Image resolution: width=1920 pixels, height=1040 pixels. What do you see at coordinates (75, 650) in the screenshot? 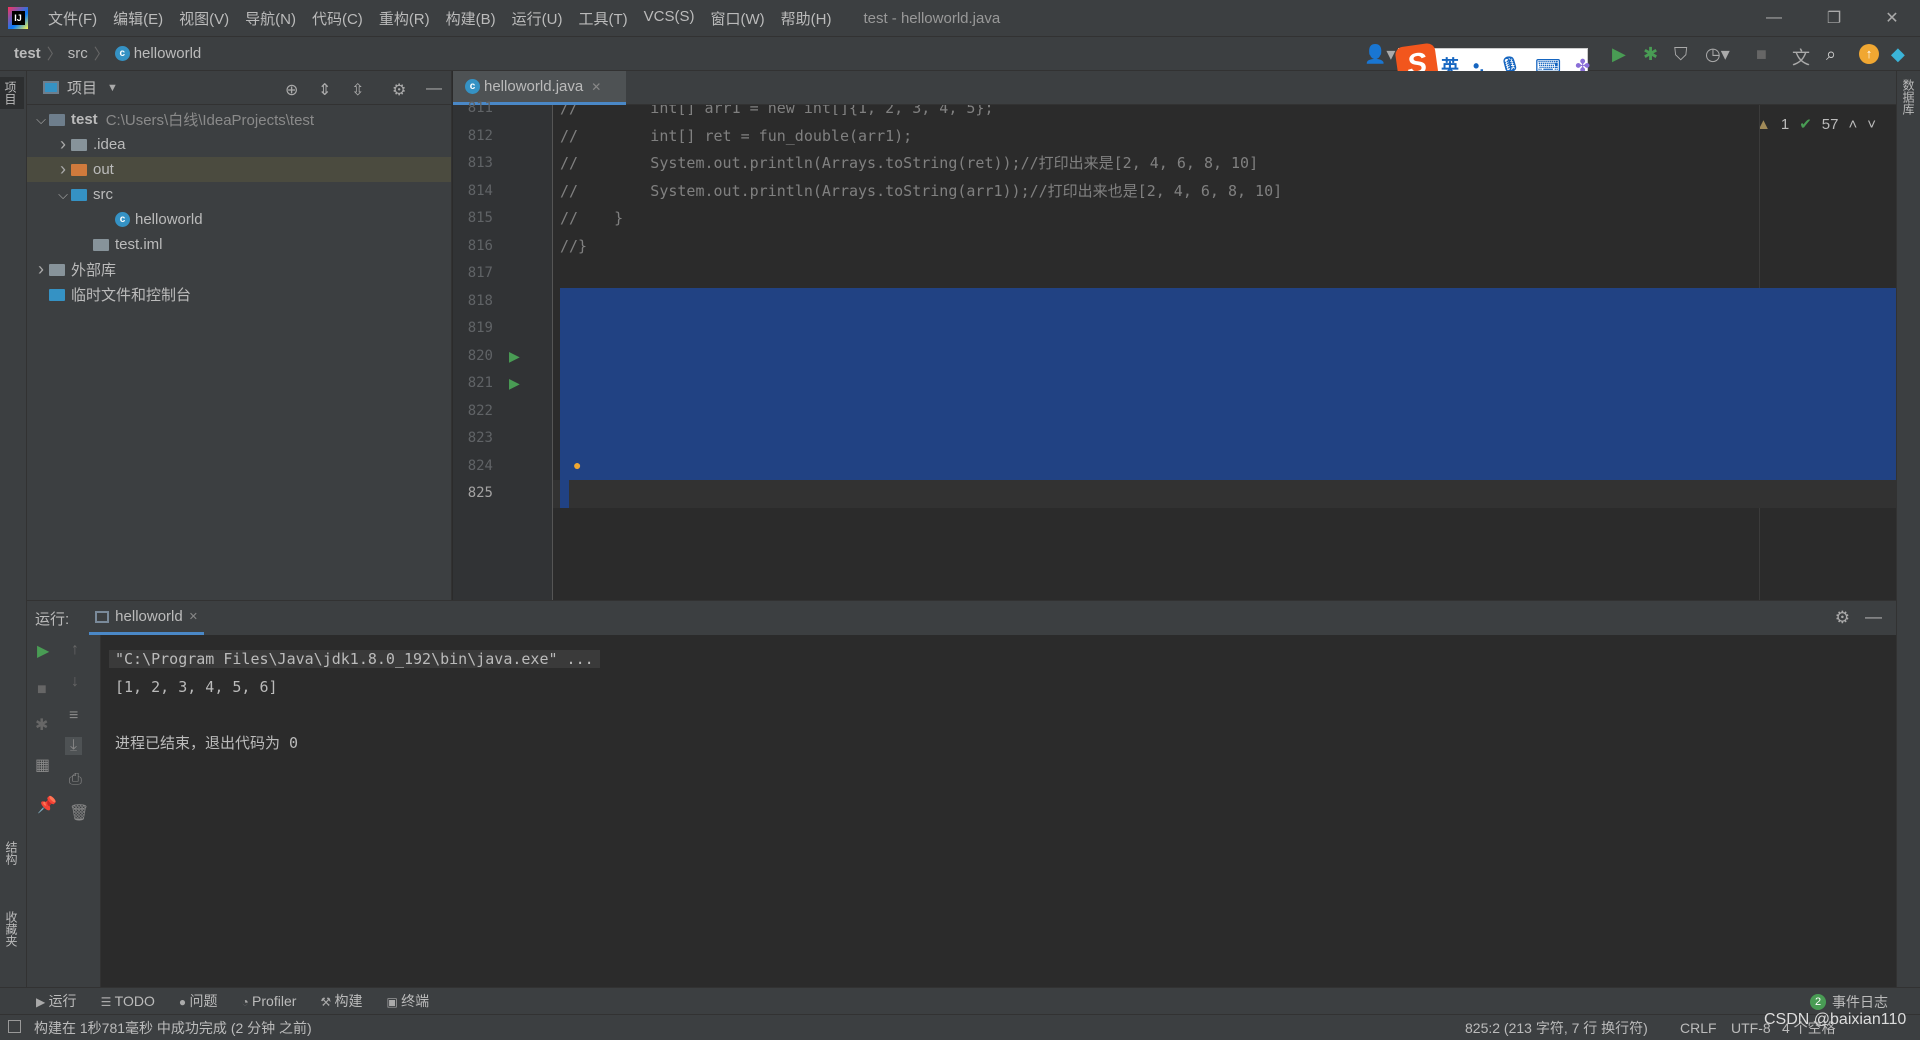
I see `arrow-up-icon: ↑` at bounding box center [75, 650].